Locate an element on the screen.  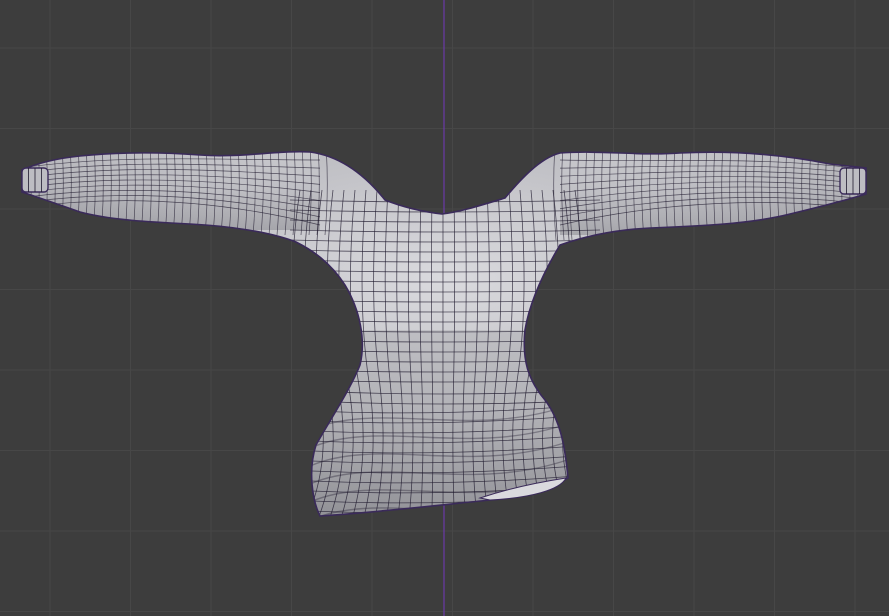
left-sleeve-shading is located at coordinates (171, 190).